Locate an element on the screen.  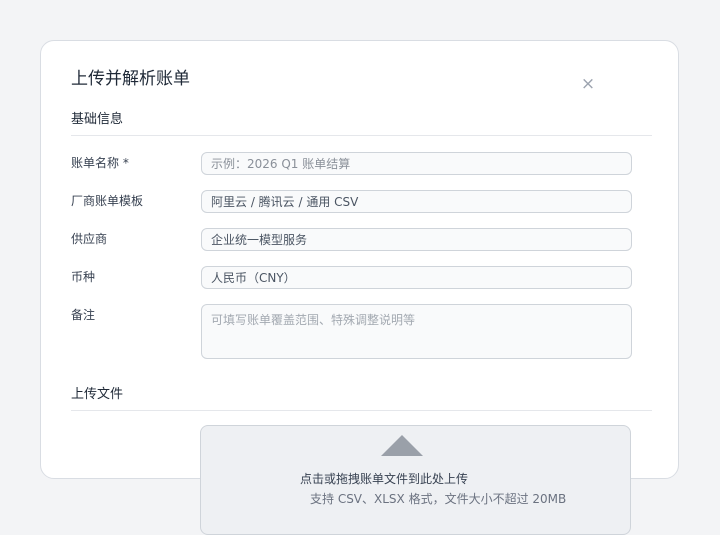
supplier-label: 供应商 is located at coordinates (89, 239).